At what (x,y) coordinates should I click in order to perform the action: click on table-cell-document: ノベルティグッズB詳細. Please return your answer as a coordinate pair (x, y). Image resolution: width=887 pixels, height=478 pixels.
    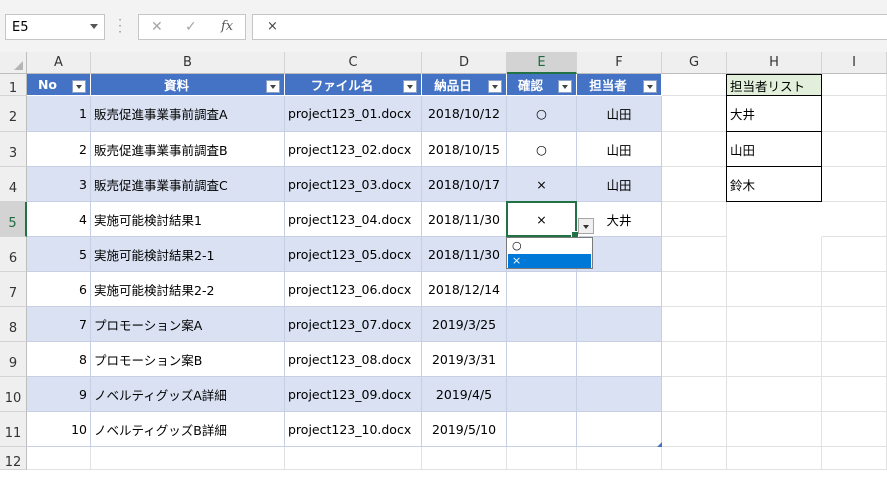
    Looking at the image, I should click on (188, 429).